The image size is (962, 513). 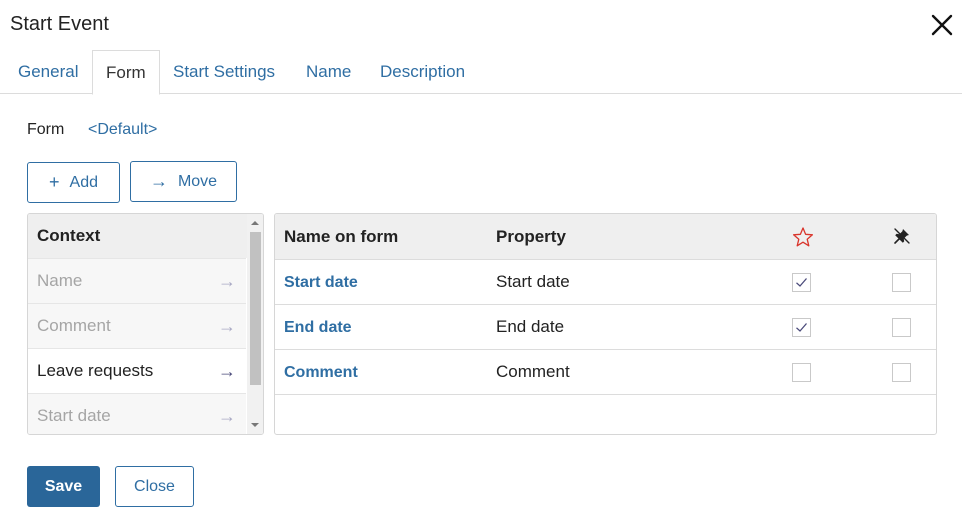 What do you see at coordinates (63, 486) in the screenshot?
I see `save-button: Save` at bounding box center [63, 486].